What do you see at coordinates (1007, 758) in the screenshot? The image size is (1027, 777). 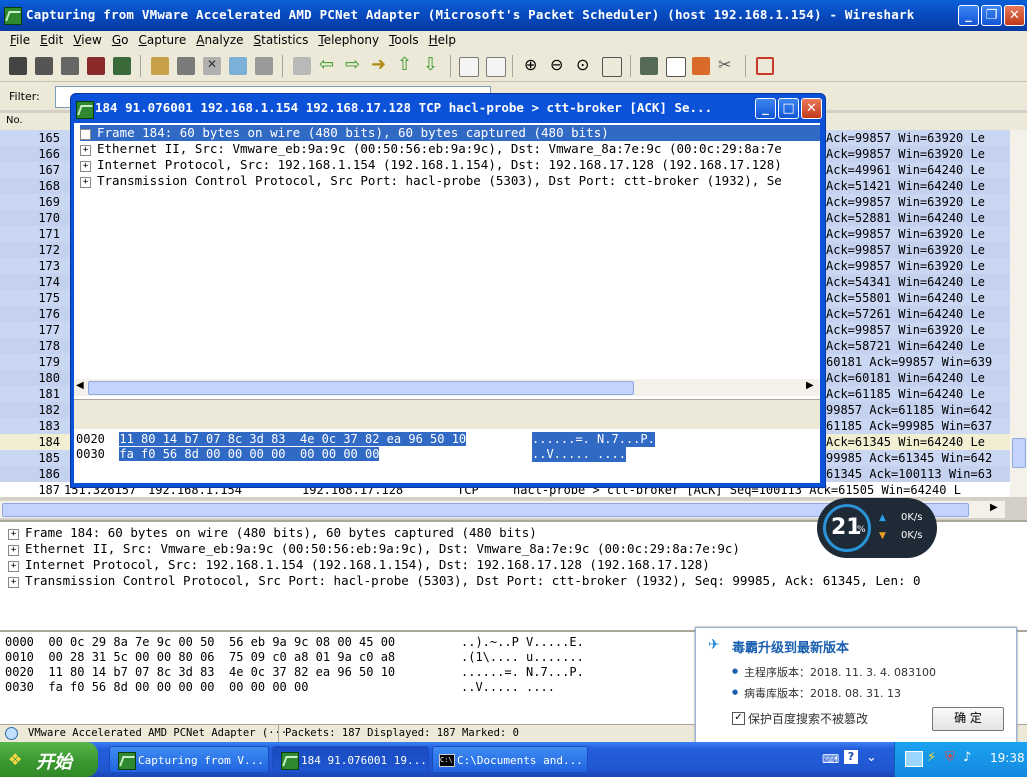 I see `clock: 19:38` at bounding box center [1007, 758].